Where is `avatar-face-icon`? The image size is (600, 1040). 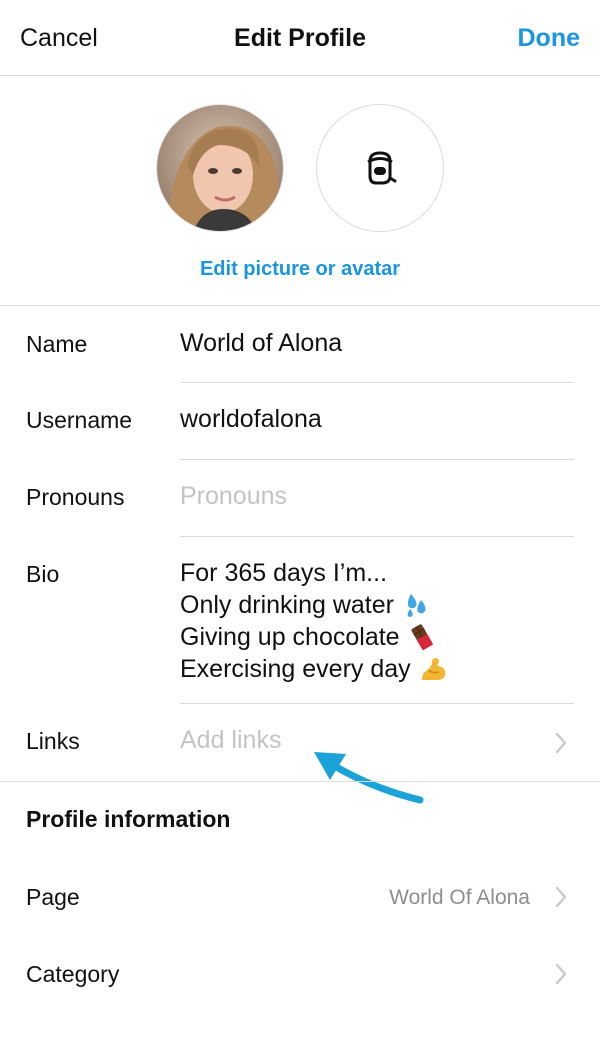 avatar-face-icon is located at coordinates (382, 168).